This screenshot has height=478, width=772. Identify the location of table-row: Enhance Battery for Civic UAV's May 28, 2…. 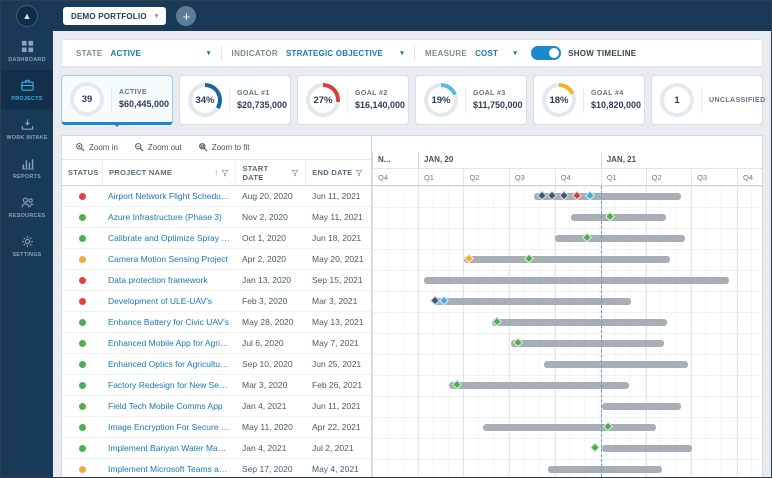
(216, 322).